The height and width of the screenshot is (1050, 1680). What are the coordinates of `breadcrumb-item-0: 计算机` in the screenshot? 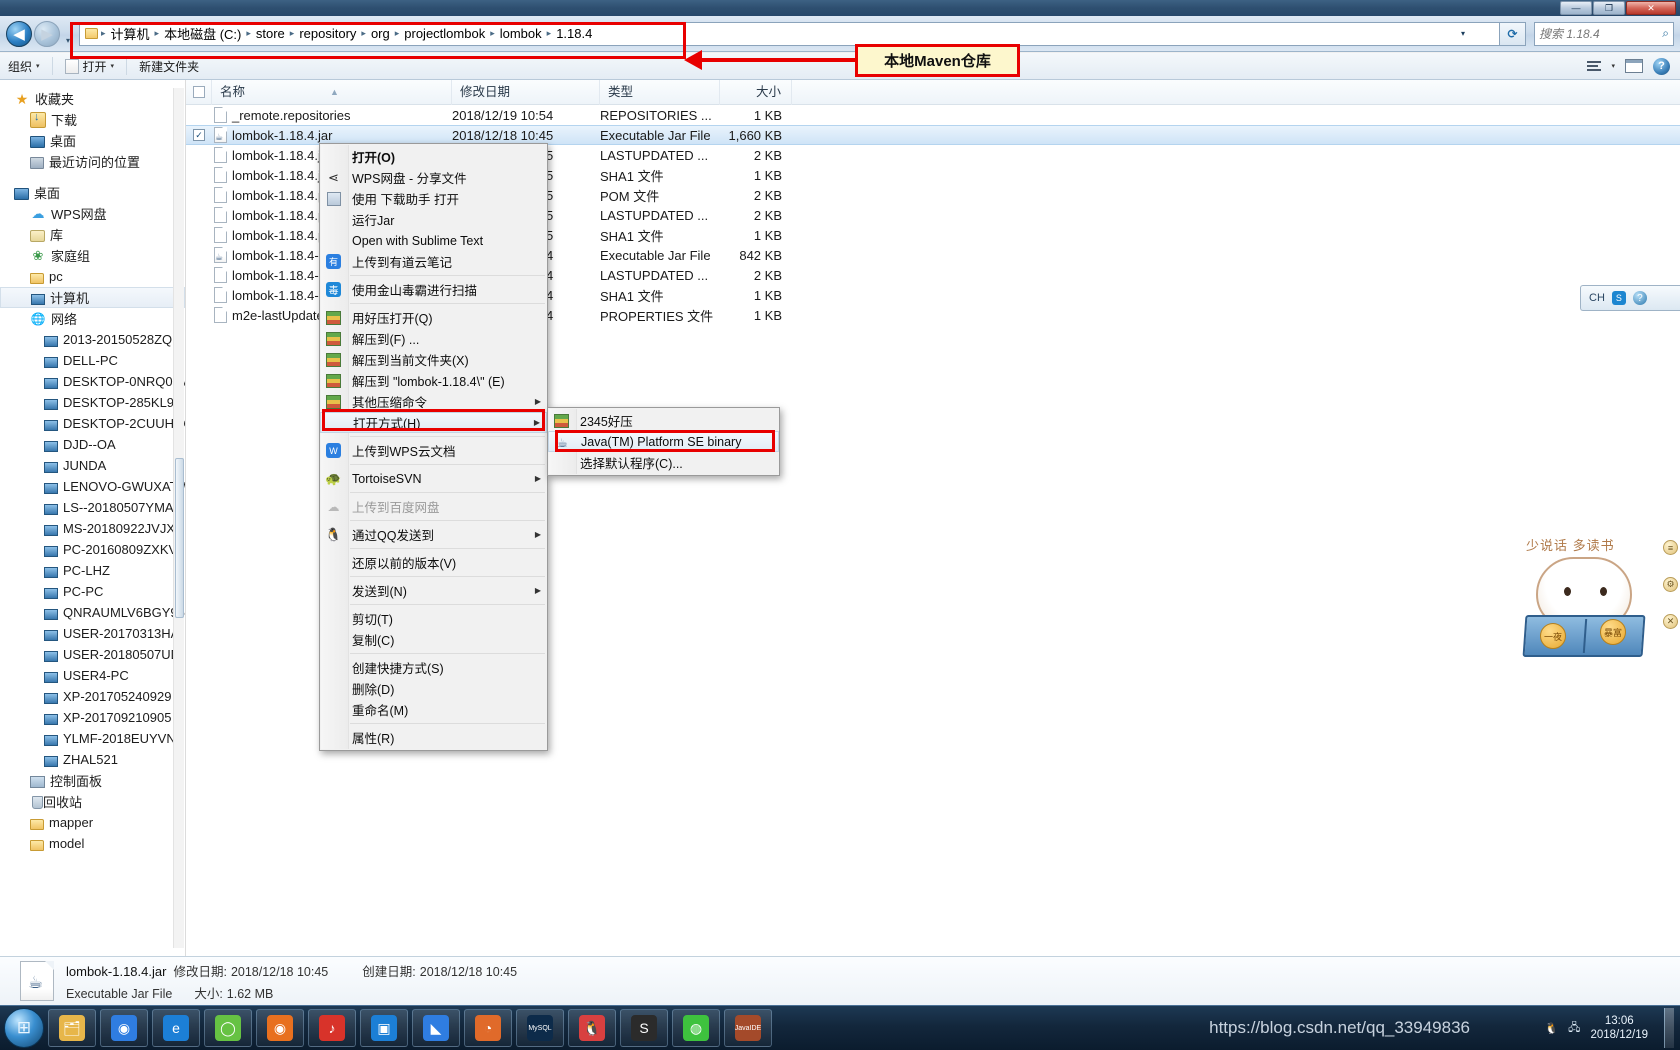 It's located at (130, 33).